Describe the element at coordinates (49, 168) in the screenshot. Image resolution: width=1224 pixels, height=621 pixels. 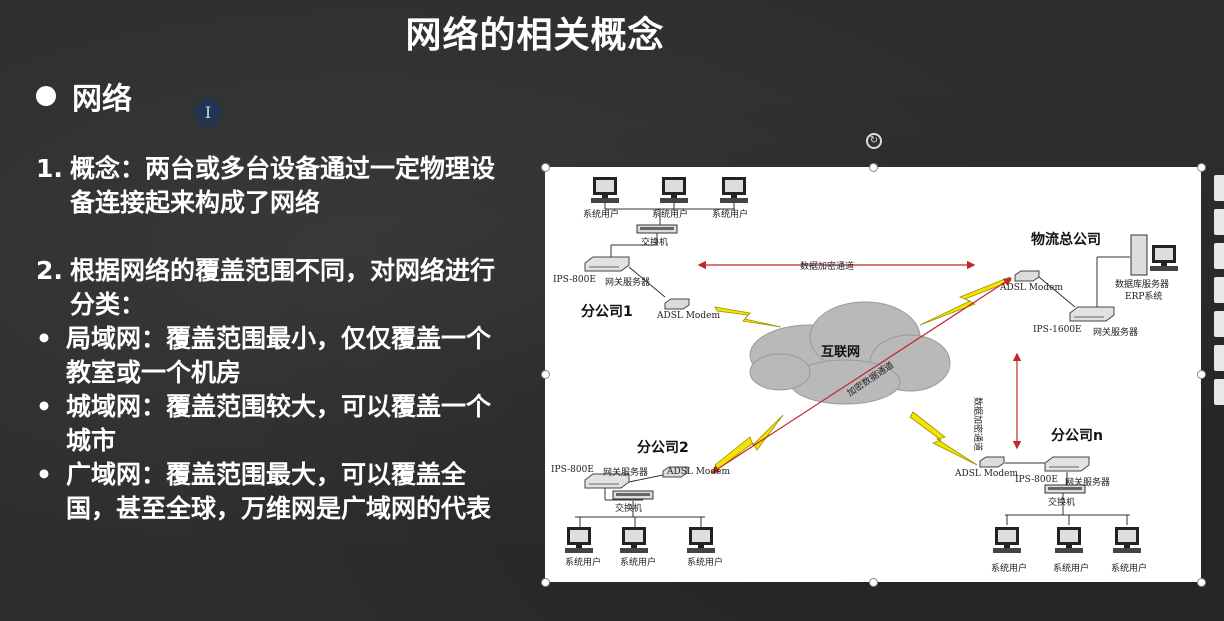
I see `item-number: 1.` at that location.